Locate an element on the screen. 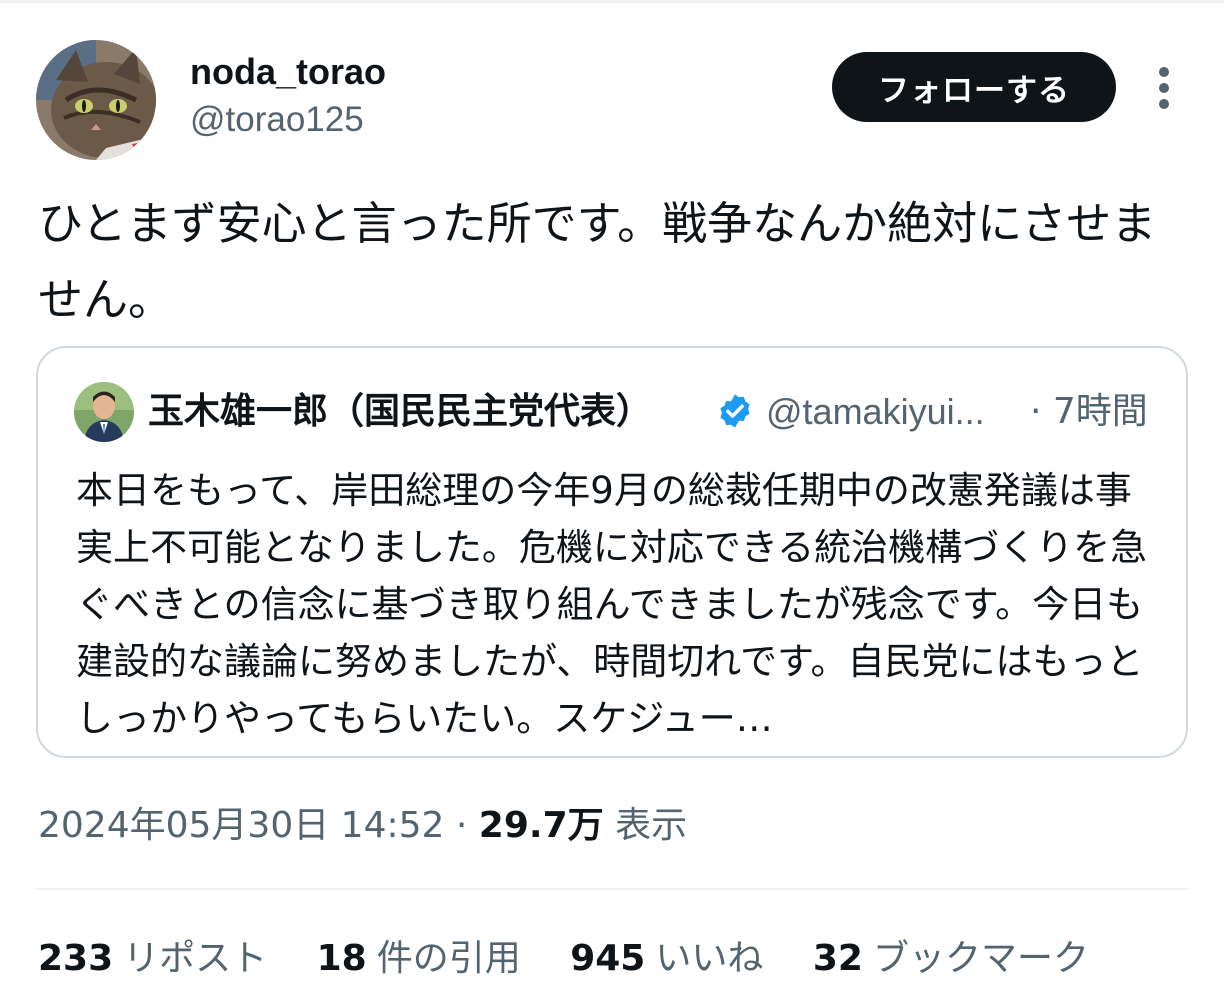 The width and height of the screenshot is (1224, 1008). stats-divider is located at coordinates (612, 889).